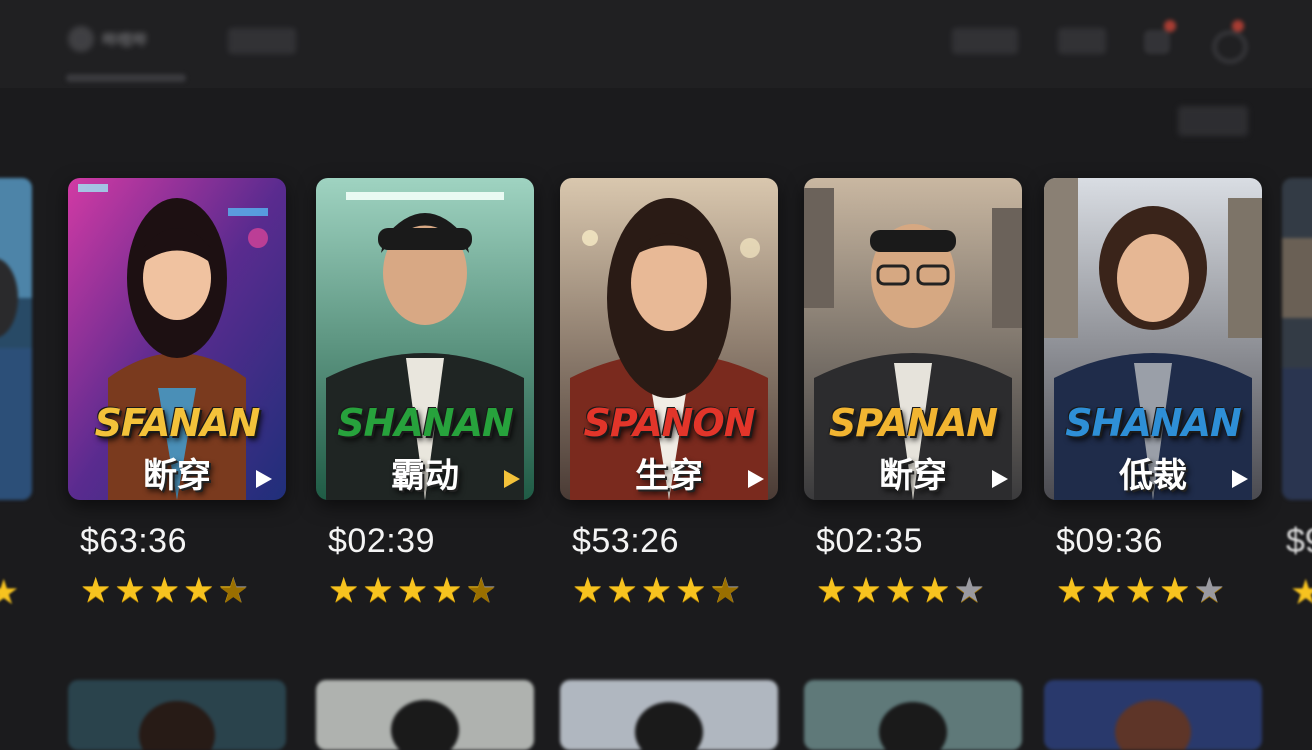  Describe the element at coordinates (1158, 39) in the screenshot. I see `bell-icon` at that location.